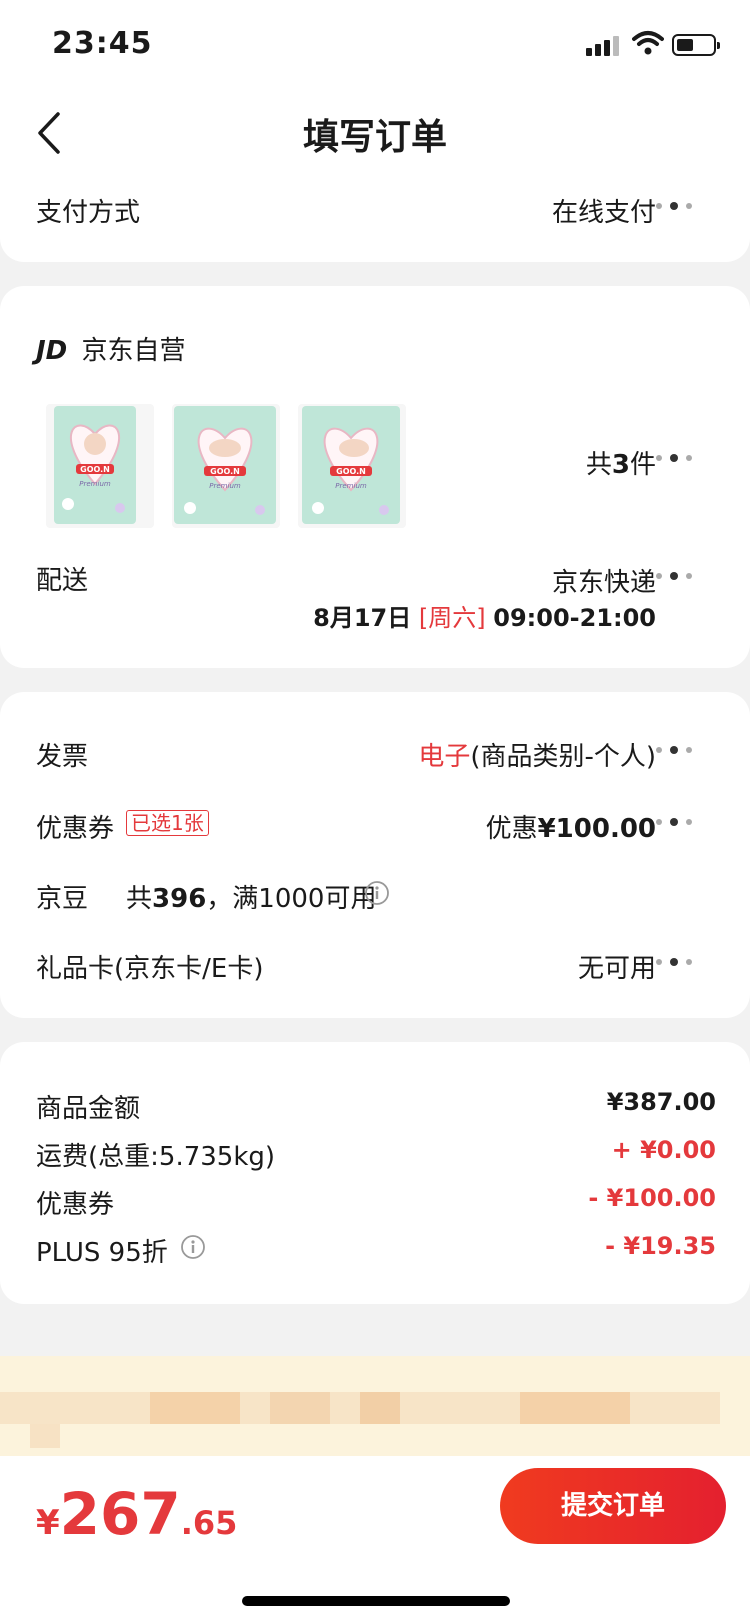 The height and width of the screenshot is (1624, 750). What do you see at coordinates (167, 823) in the screenshot?
I see `coupon-selected-tag: 已选1张` at bounding box center [167, 823].